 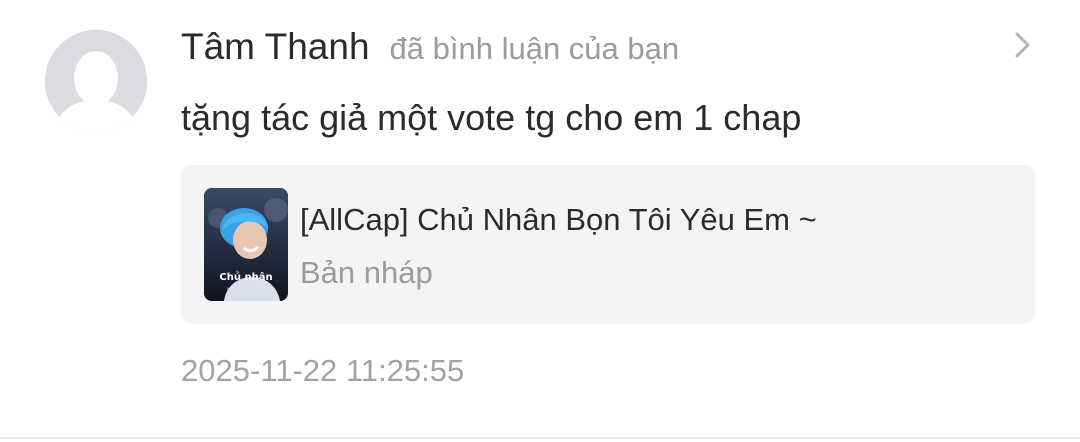 What do you see at coordinates (534, 48) in the screenshot?
I see `action-text: đã bình luận của bạn` at bounding box center [534, 48].